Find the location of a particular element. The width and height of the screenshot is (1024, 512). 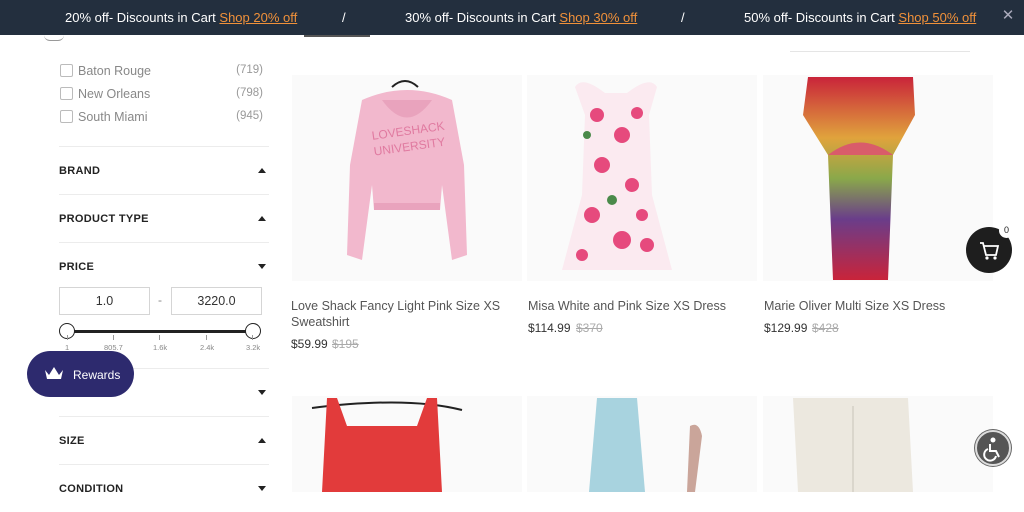

promo-message-20: 20% off- Discounts in Cart Shop 20% off is located at coordinates (181, 17).